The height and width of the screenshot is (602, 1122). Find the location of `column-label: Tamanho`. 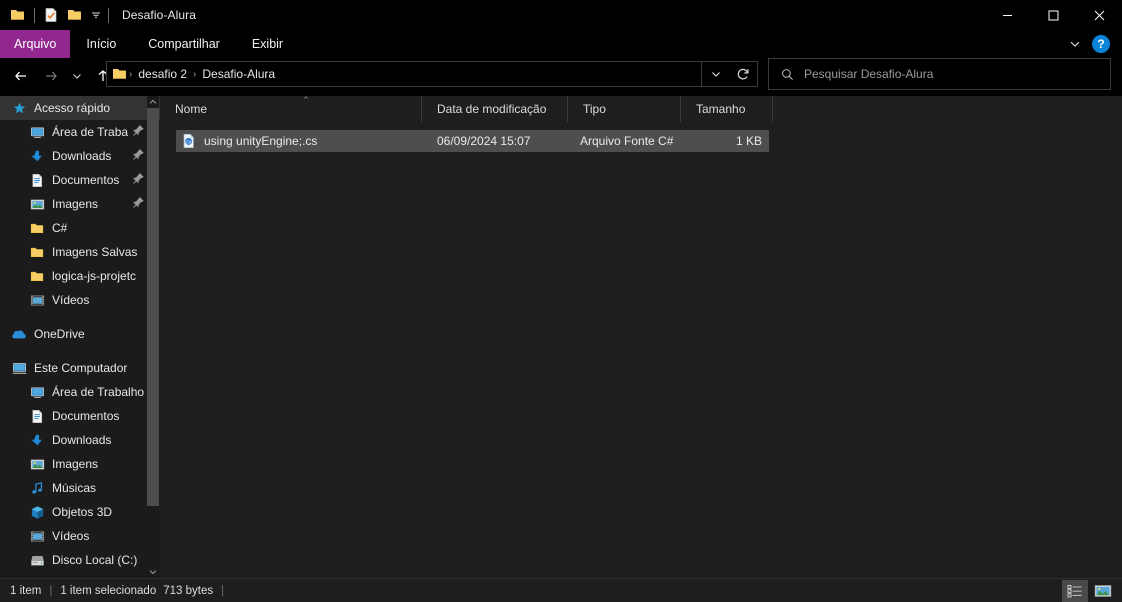

column-label: Tamanho is located at coordinates (721, 109).